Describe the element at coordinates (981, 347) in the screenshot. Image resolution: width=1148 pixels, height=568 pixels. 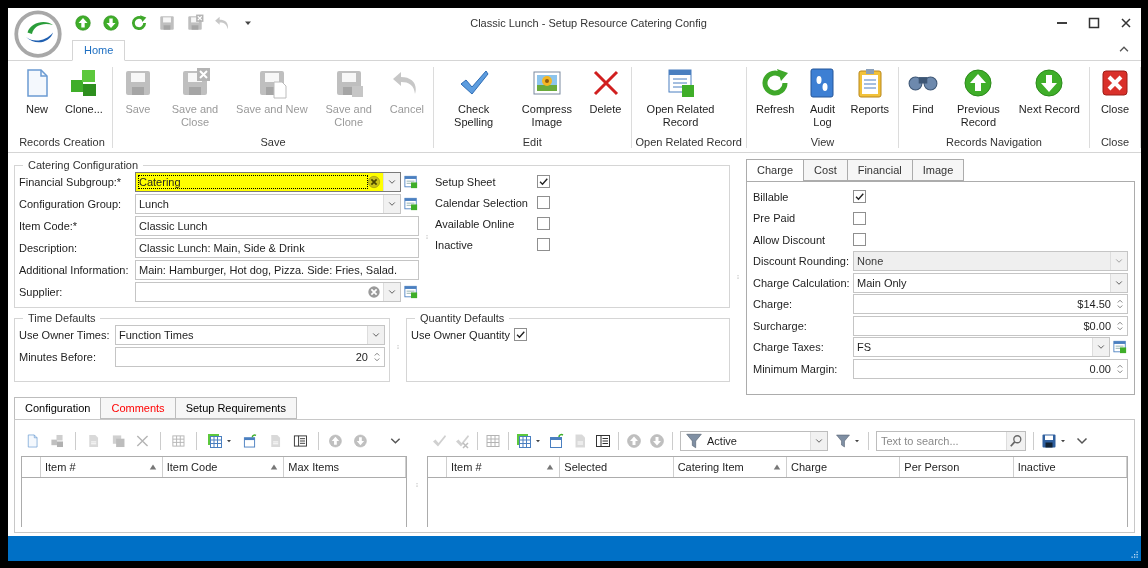
I see `combo-field: FS` at that location.